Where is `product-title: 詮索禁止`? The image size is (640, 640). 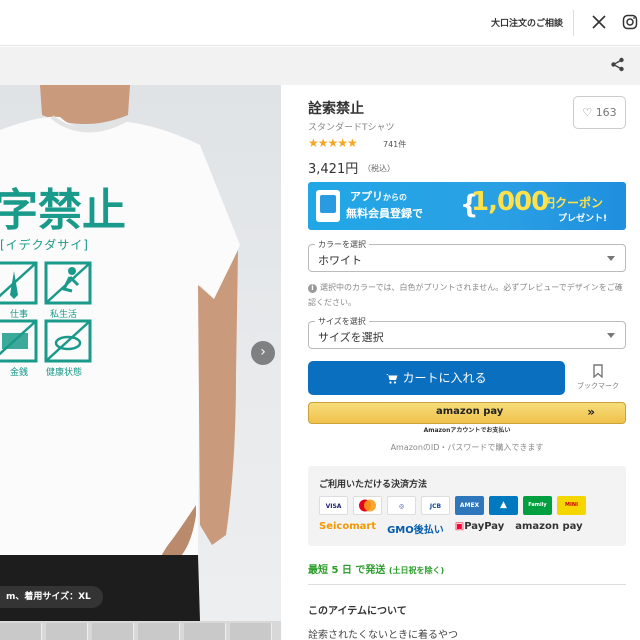
product-title: 詮索禁止 is located at coordinates (336, 109).